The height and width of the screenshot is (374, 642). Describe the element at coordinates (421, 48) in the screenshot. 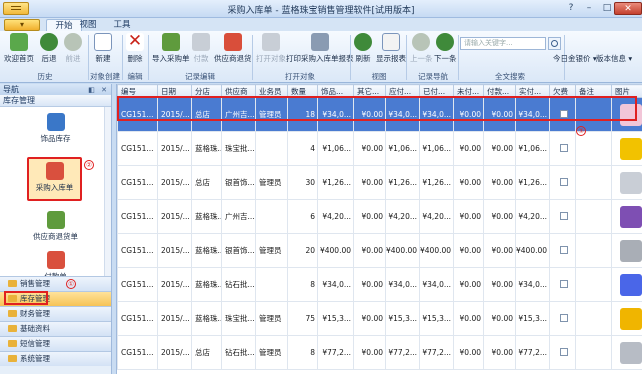

I see `prev-record-button: 上一条` at that location.